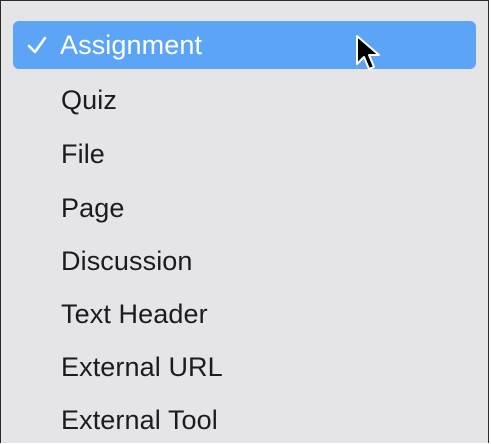 This screenshot has width=491, height=444. I want to click on menu-item-label: External URL, so click(142, 366).